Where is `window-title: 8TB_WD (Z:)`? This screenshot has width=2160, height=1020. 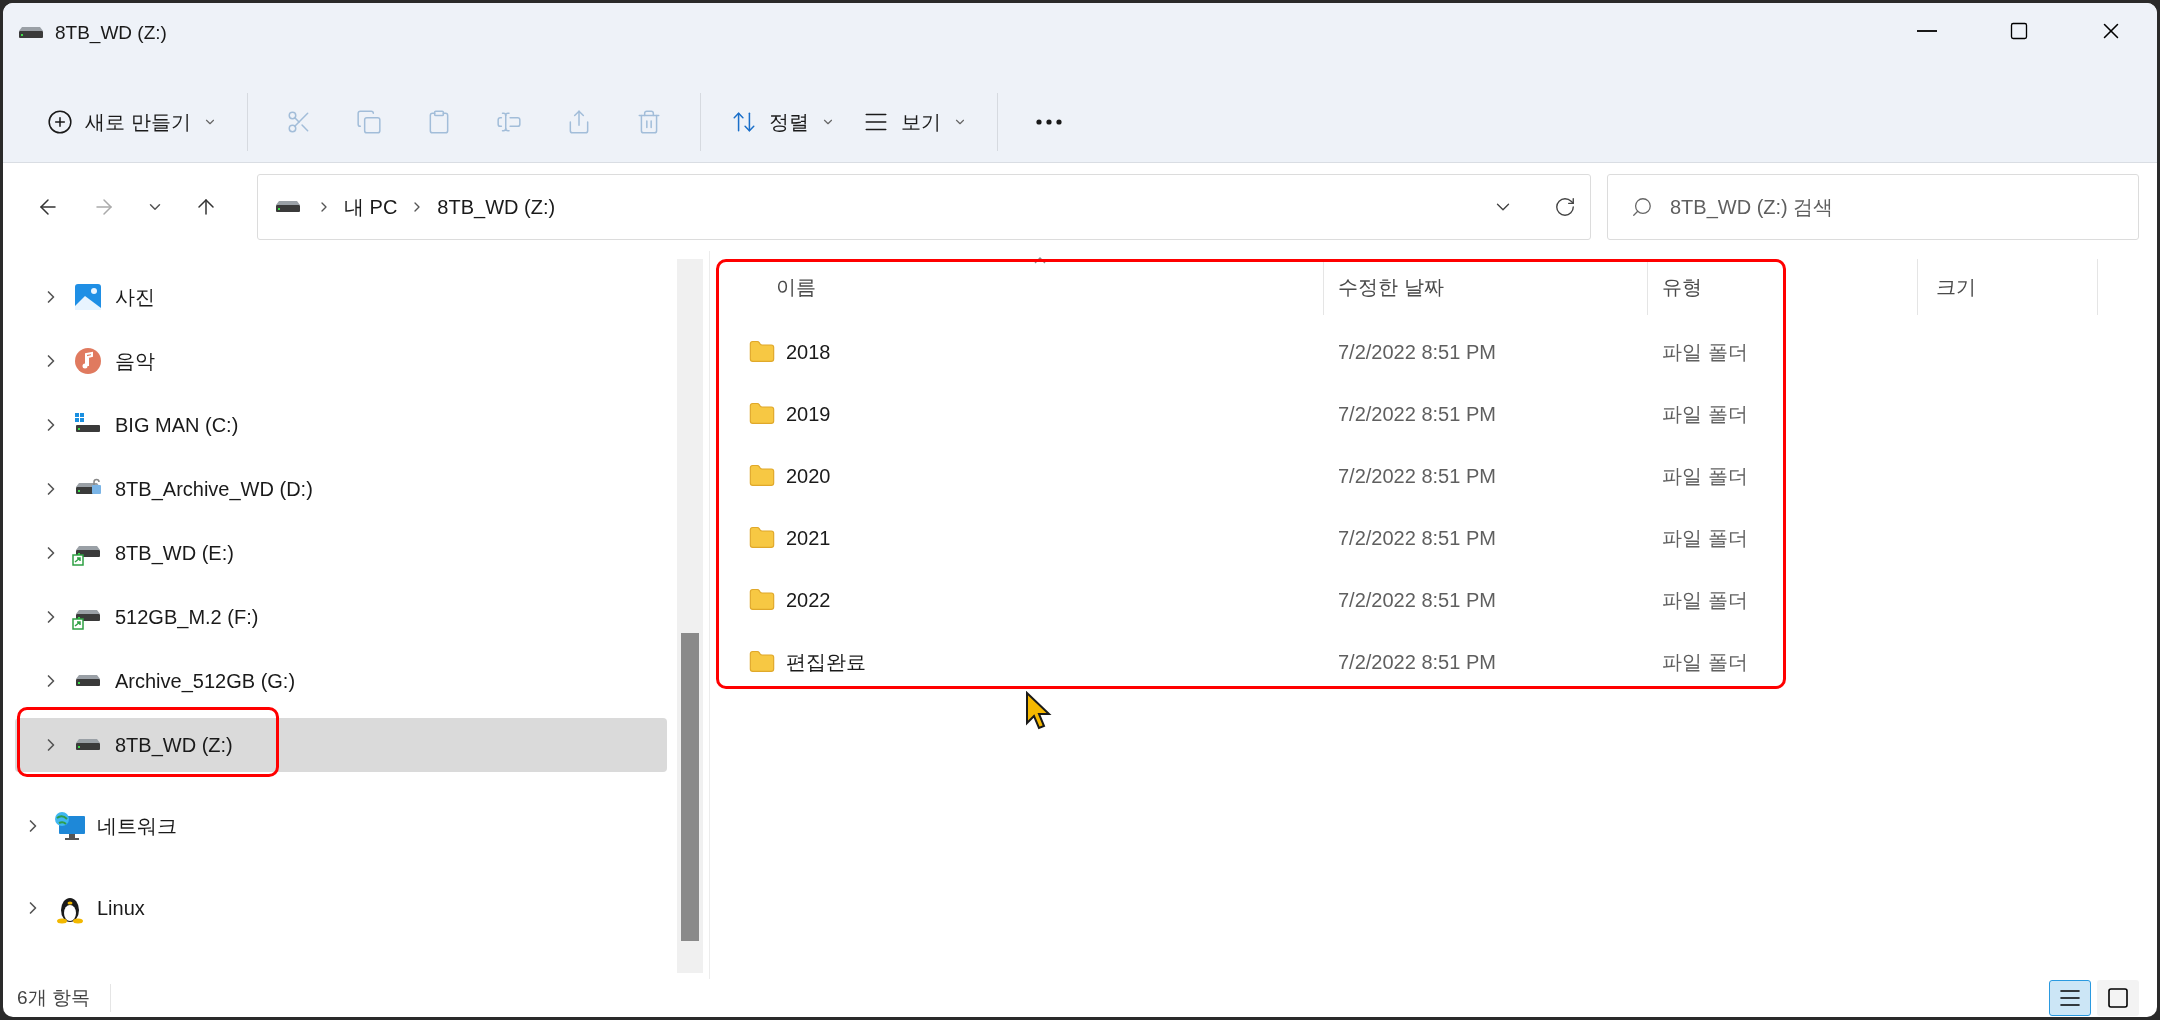
window-title: 8TB_WD (Z:) is located at coordinates (111, 33).